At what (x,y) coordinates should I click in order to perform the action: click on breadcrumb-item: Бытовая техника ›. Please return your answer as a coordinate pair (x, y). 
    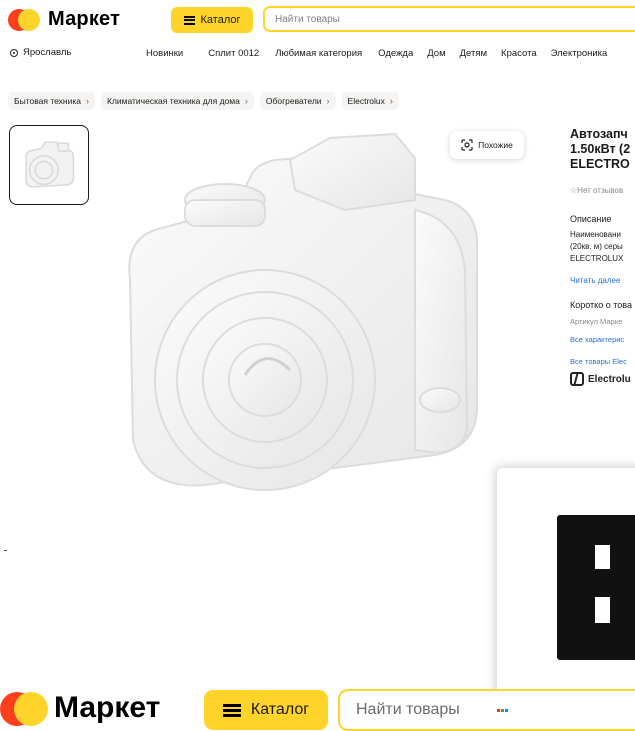
    Looking at the image, I should click on (51, 101).